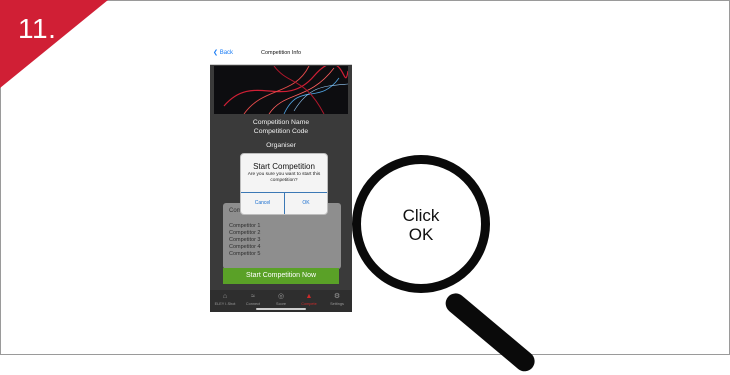  I want to click on competitor-item: Competitor 1, so click(245, 226).